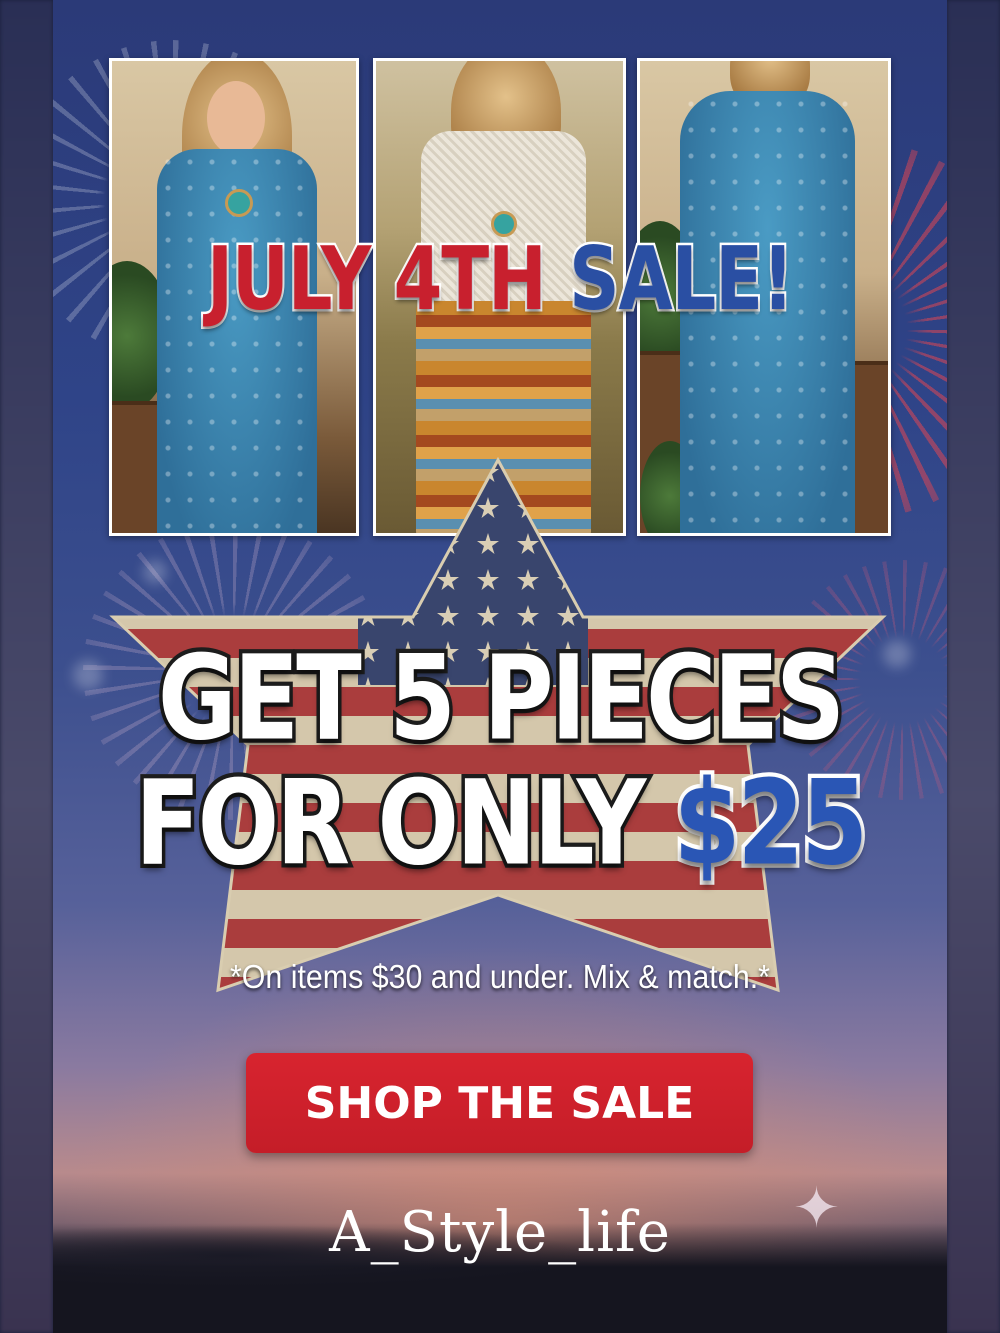  I want to click on offer-line-1: GET 5 PIECES, so click(501, 698).